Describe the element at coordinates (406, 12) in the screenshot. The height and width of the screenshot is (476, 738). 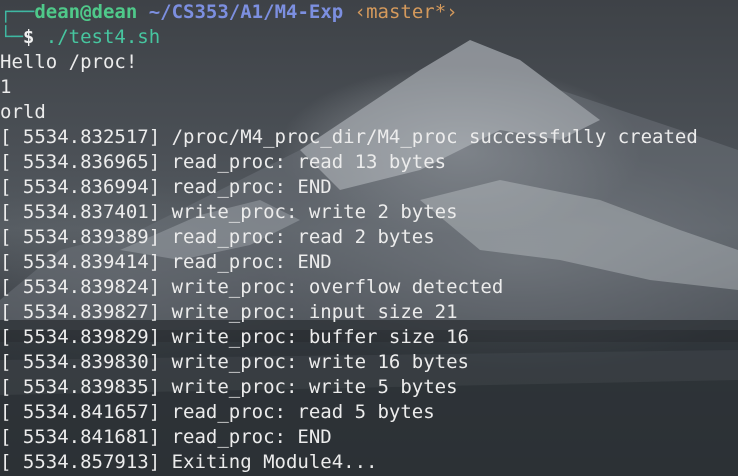
I see `prompt-git-branch: ‹master*›` at that location.